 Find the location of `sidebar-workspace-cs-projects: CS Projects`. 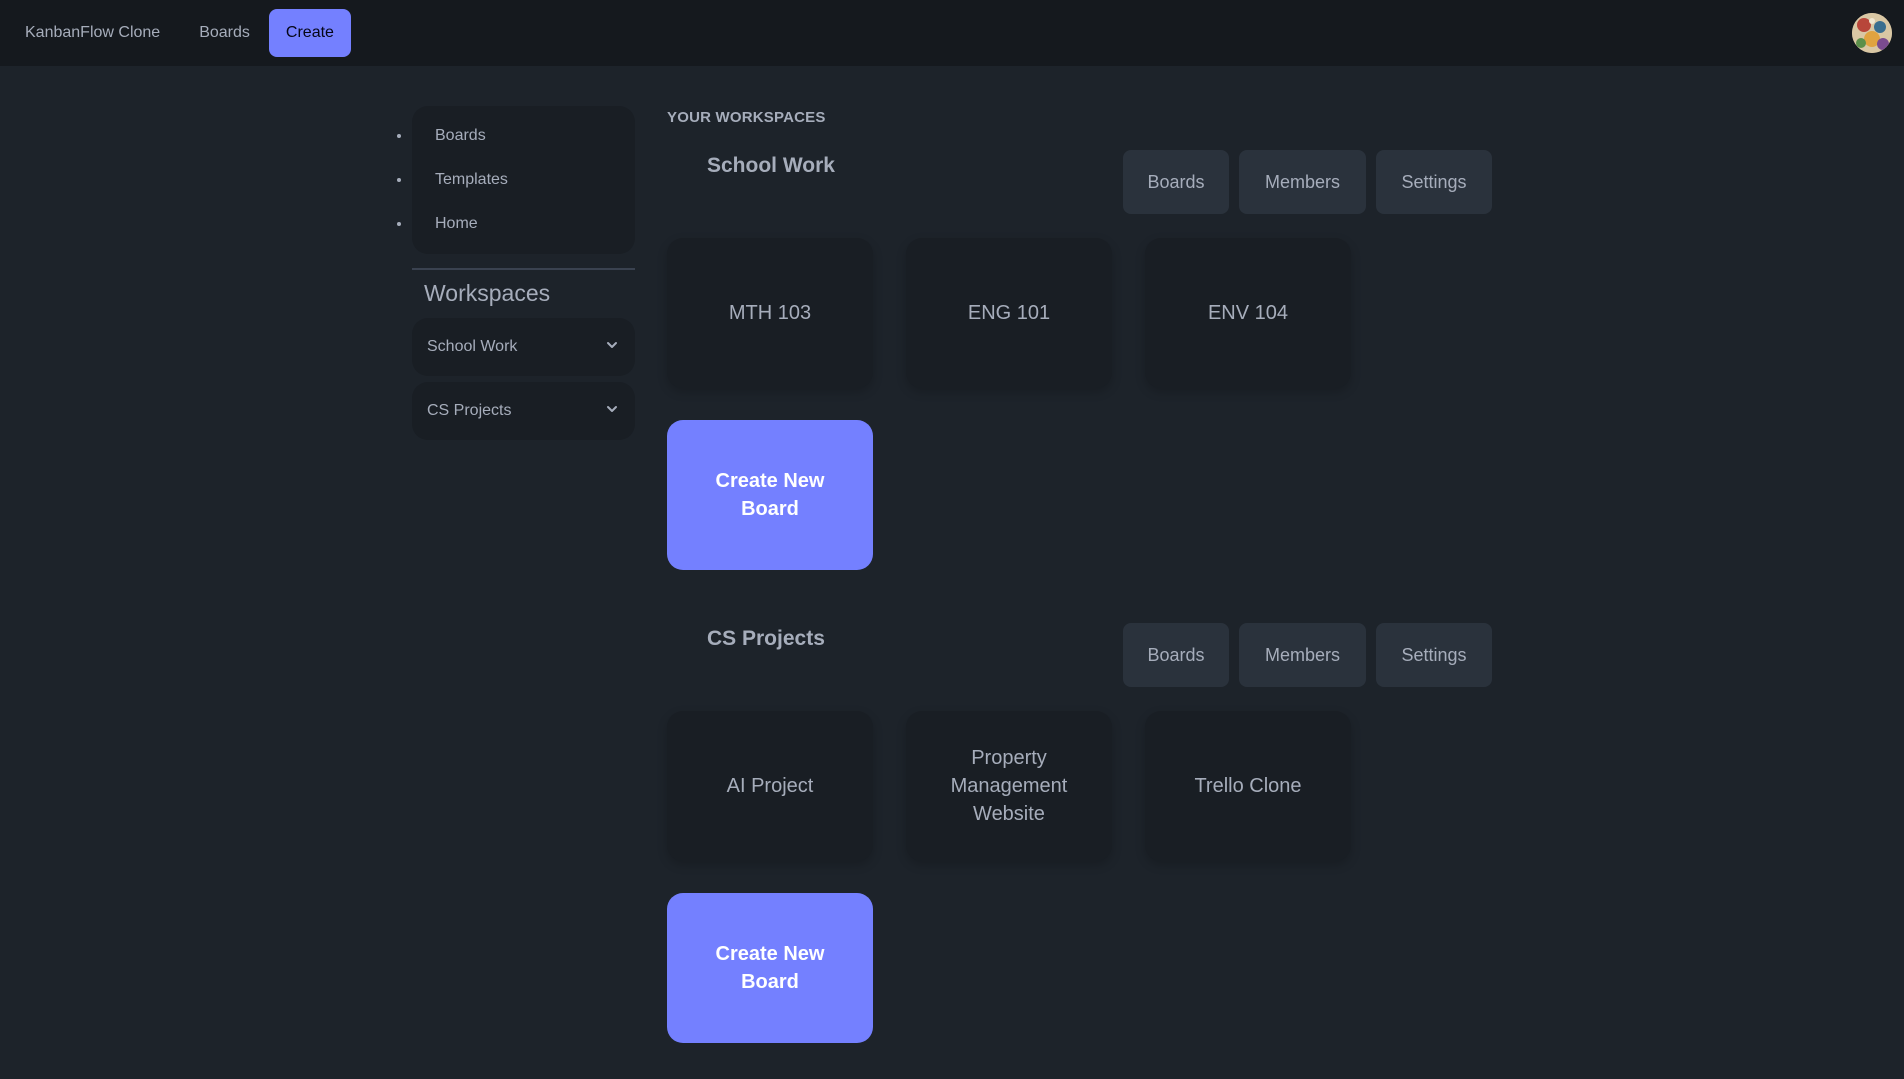

sidebar-workspace-cs-projects: CS Projects is located at coordinates (523, 411).